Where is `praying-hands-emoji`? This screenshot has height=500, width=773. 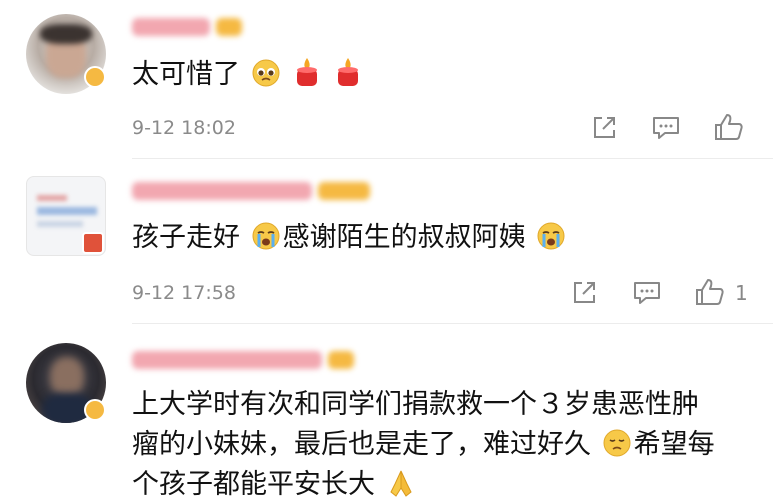 praying-hands-emoji is located at coordinates (400, 483).